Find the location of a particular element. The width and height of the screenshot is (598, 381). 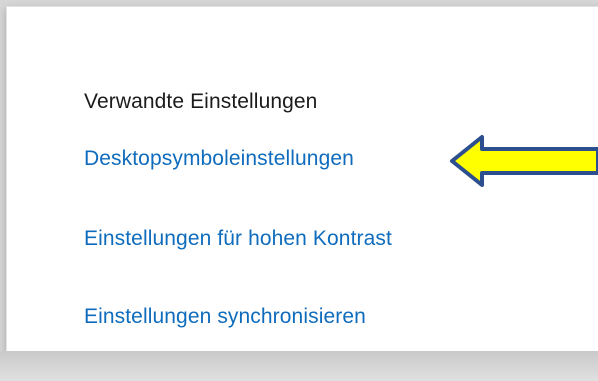

bottom-shadow is located at coordinates (299, 366).